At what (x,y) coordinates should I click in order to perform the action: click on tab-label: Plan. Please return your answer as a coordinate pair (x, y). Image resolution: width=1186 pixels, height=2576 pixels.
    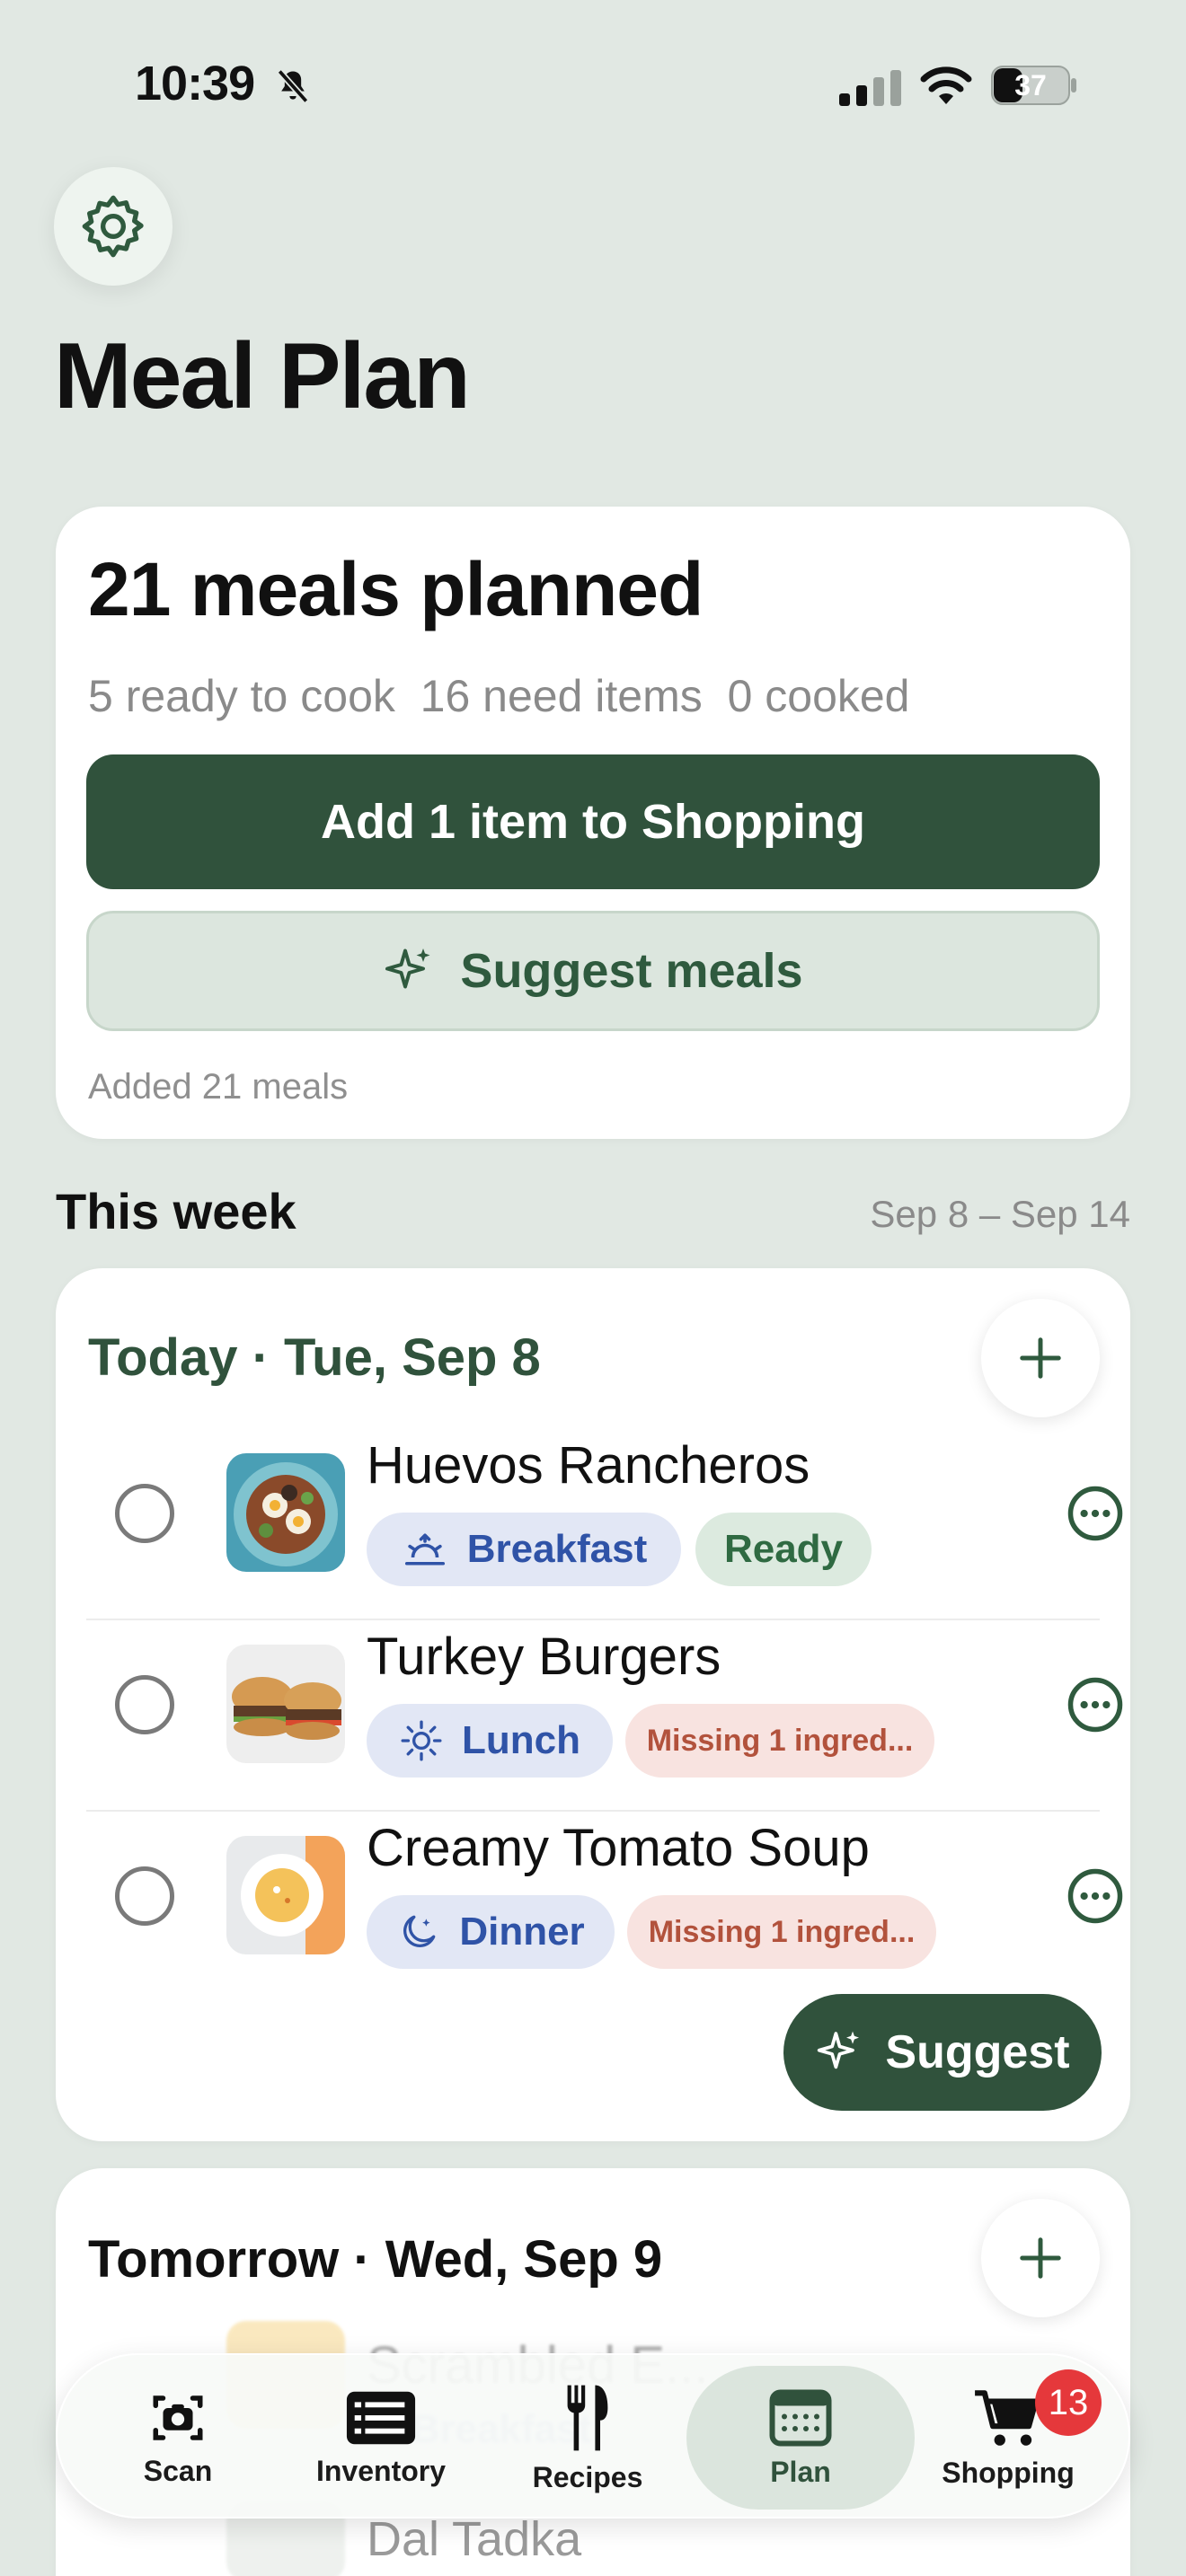
    Looking at the image, I should click on (800, 2471).